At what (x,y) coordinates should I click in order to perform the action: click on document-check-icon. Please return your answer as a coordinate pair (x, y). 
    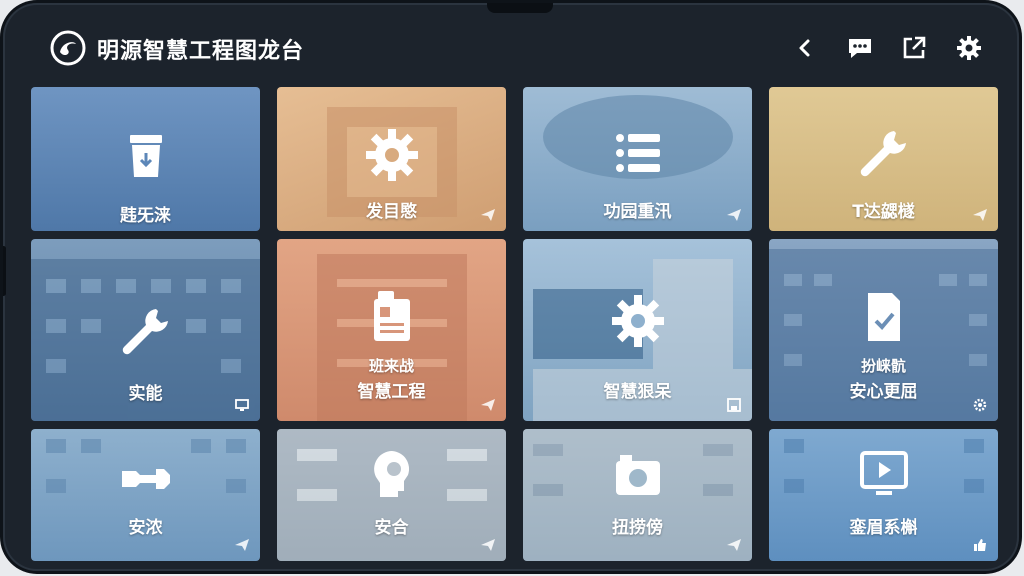
    Looking at the image, I should click on (883, 317).